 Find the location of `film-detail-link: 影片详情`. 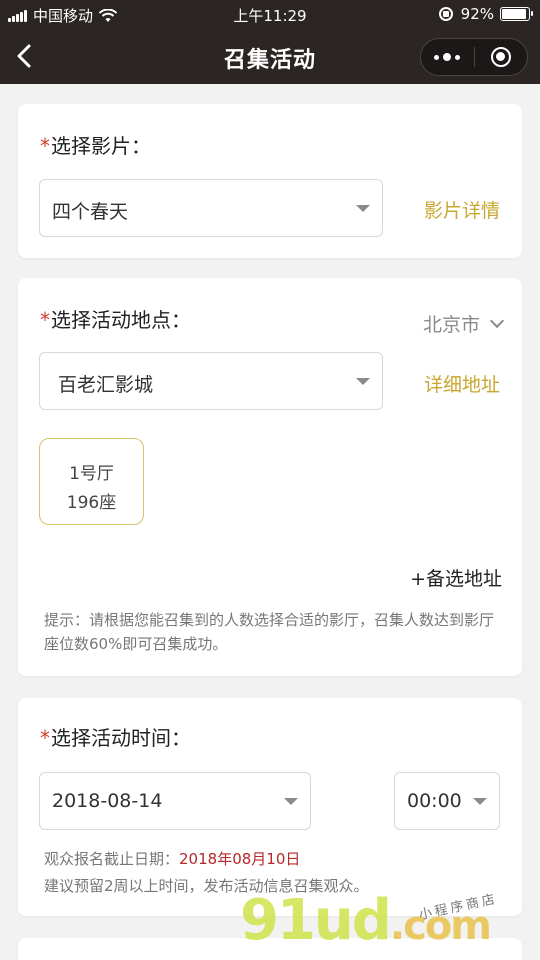

film-detail-link: 影片详情 is located at coordinates (462, 209).